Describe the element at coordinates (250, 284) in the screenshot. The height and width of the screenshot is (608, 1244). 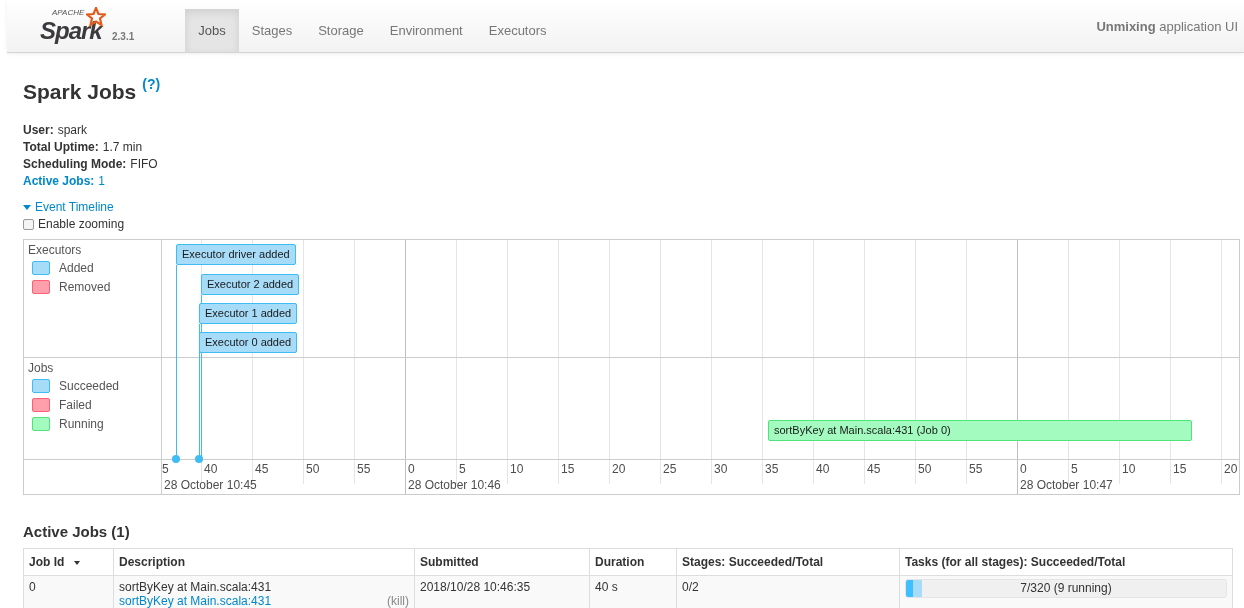
I see `executor-event: Executor 2 added` at that location.